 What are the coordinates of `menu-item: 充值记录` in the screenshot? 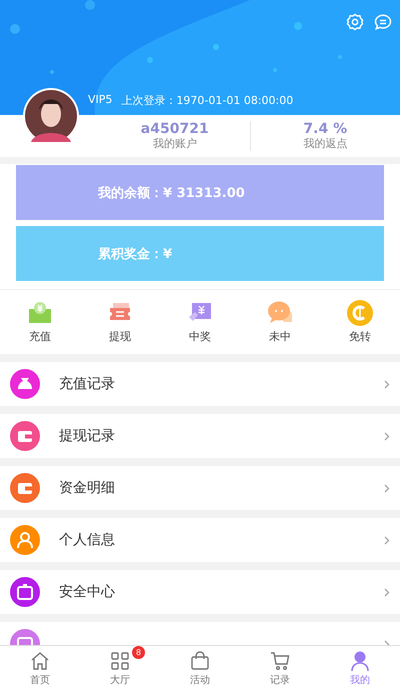 It's located at (200, 384).